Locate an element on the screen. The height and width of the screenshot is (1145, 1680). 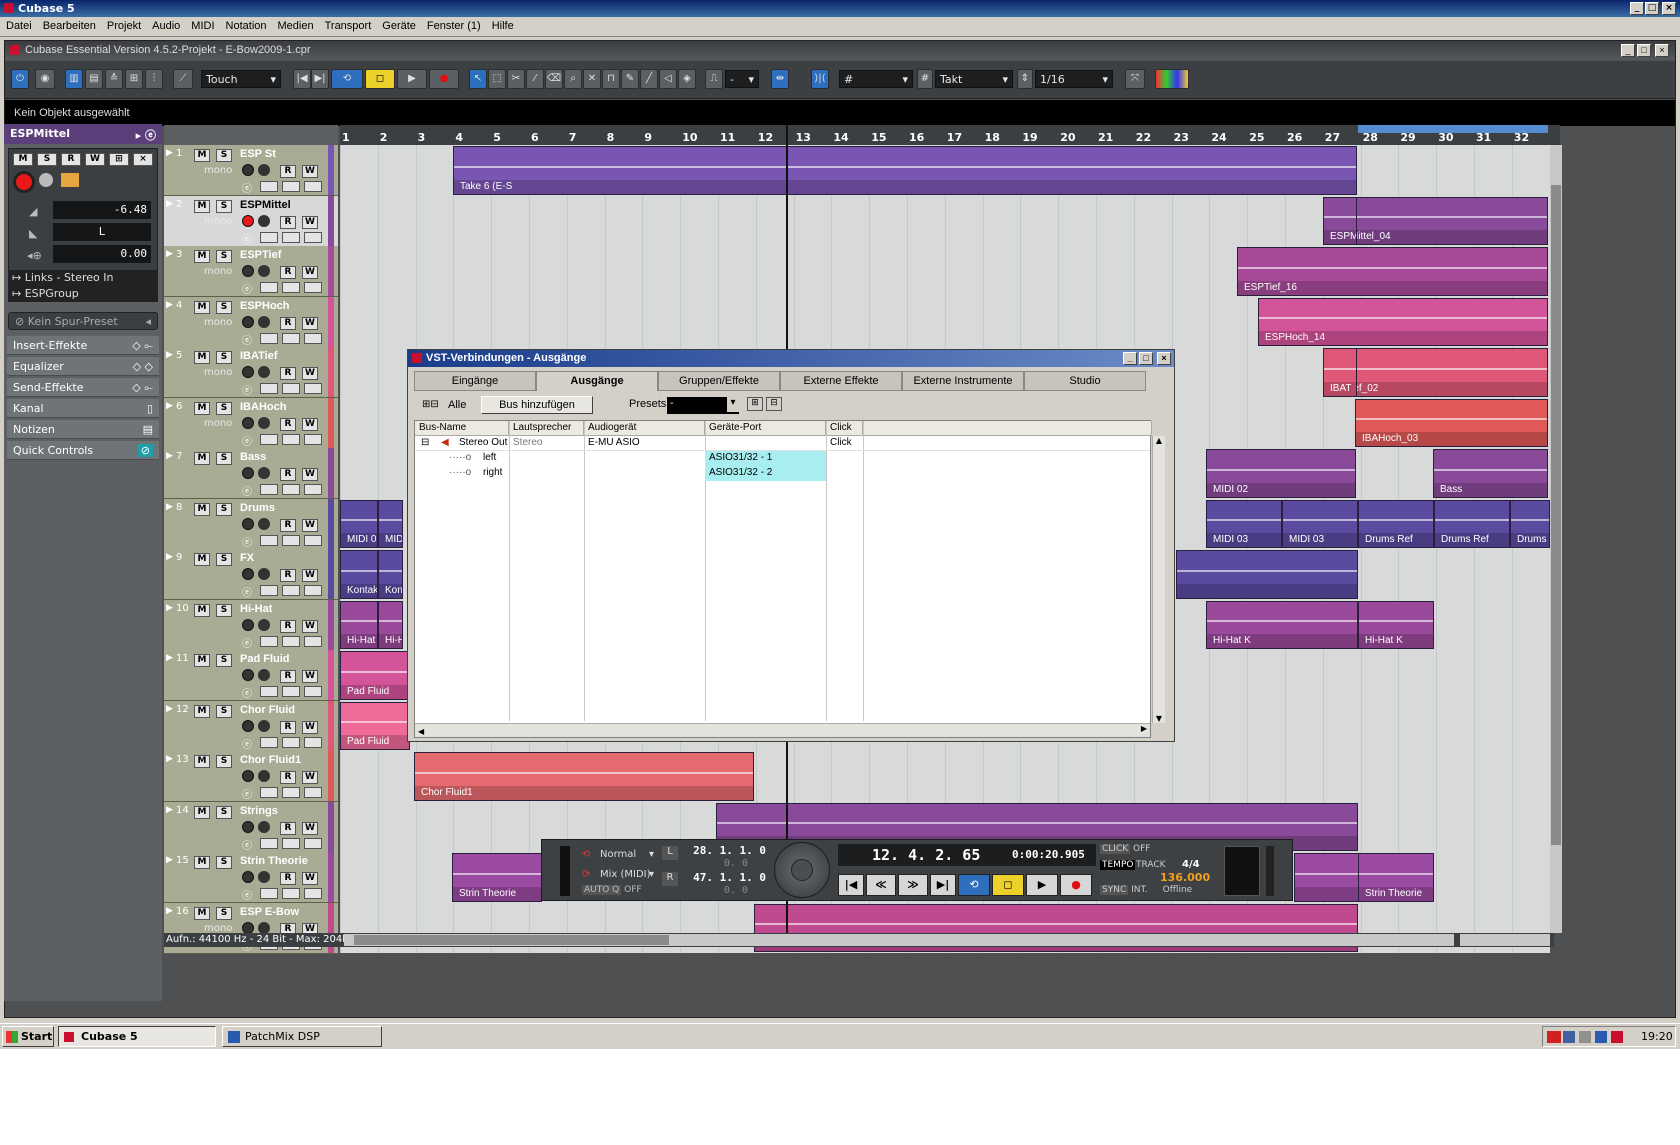
time-warp-tool: ⊓ is located at coordinates (611, 79).